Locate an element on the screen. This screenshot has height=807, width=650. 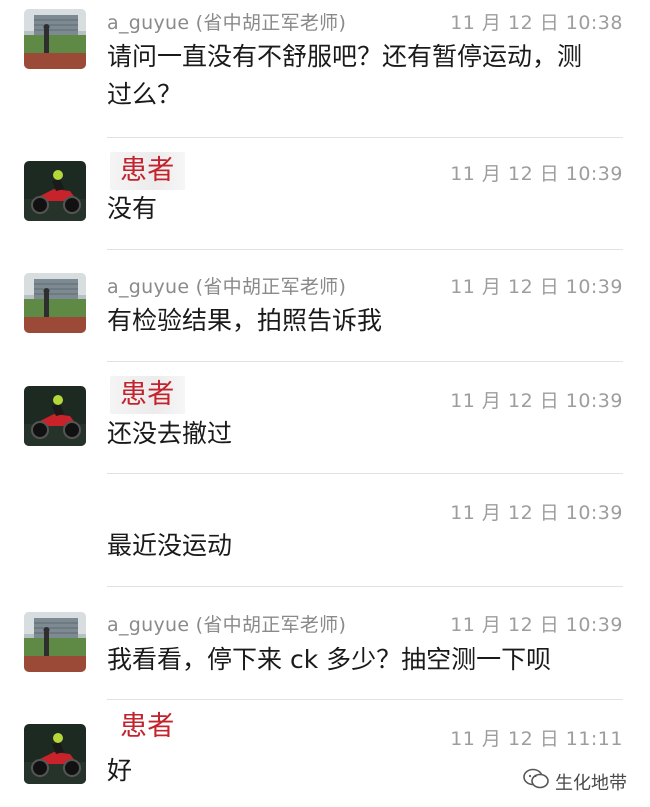
watermark: 生化地带 is located at coordinates (575, 781).